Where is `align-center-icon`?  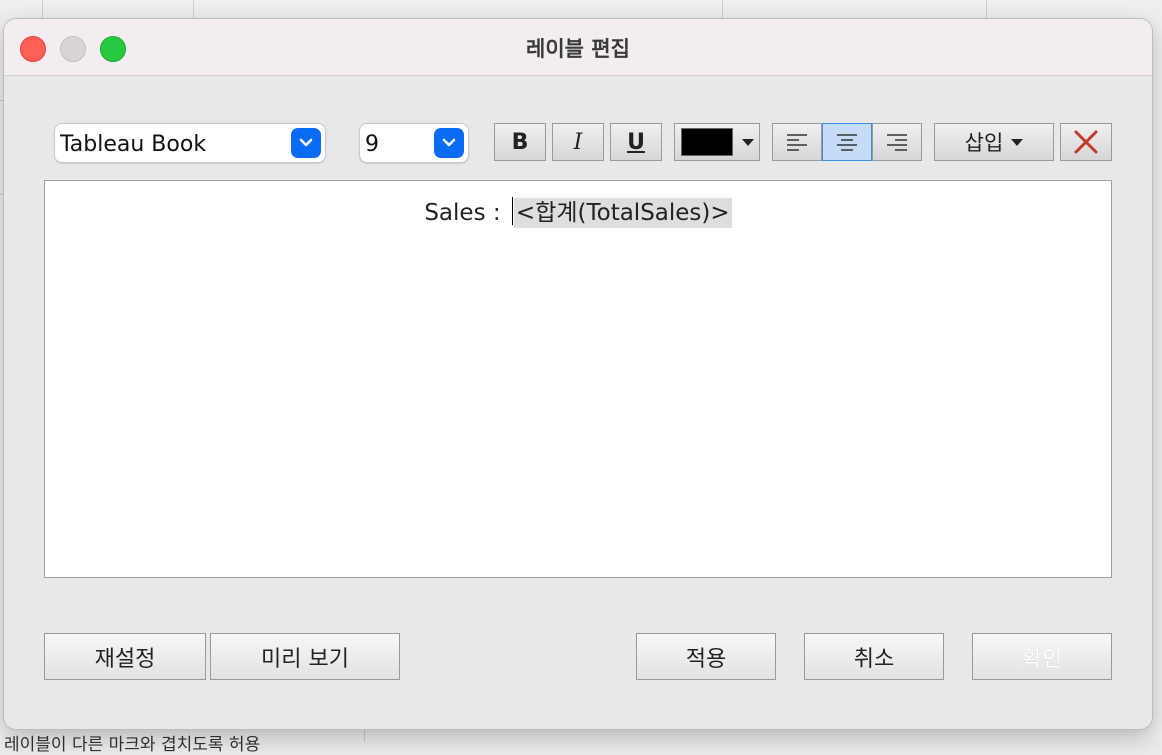 align-center-icon is located at coordinates (847, 142).